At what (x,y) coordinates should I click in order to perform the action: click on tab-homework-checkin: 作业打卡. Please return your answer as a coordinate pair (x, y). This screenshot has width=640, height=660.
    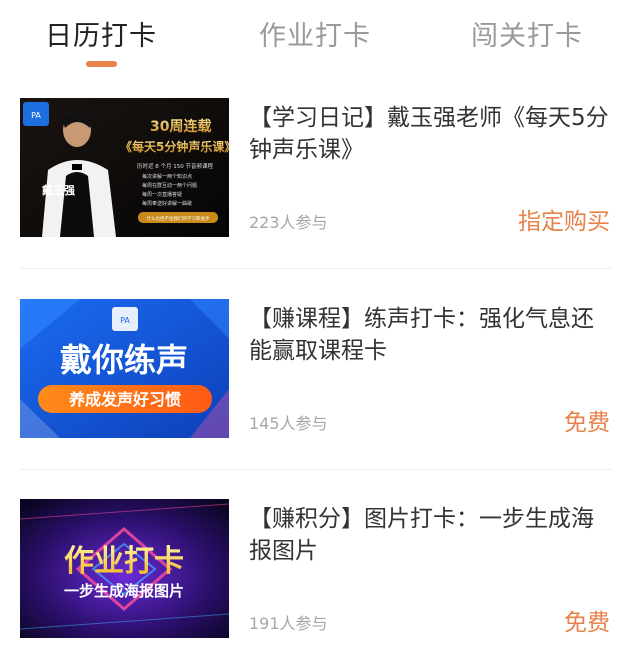
    Looking at the image, I should click on (315, 33).